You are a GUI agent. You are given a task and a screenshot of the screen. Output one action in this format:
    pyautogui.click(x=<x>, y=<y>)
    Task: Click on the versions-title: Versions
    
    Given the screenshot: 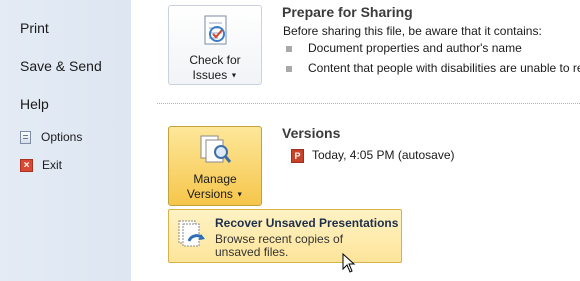 What is the action you would take?
    pyautogui.click(x=311, y=133)
    